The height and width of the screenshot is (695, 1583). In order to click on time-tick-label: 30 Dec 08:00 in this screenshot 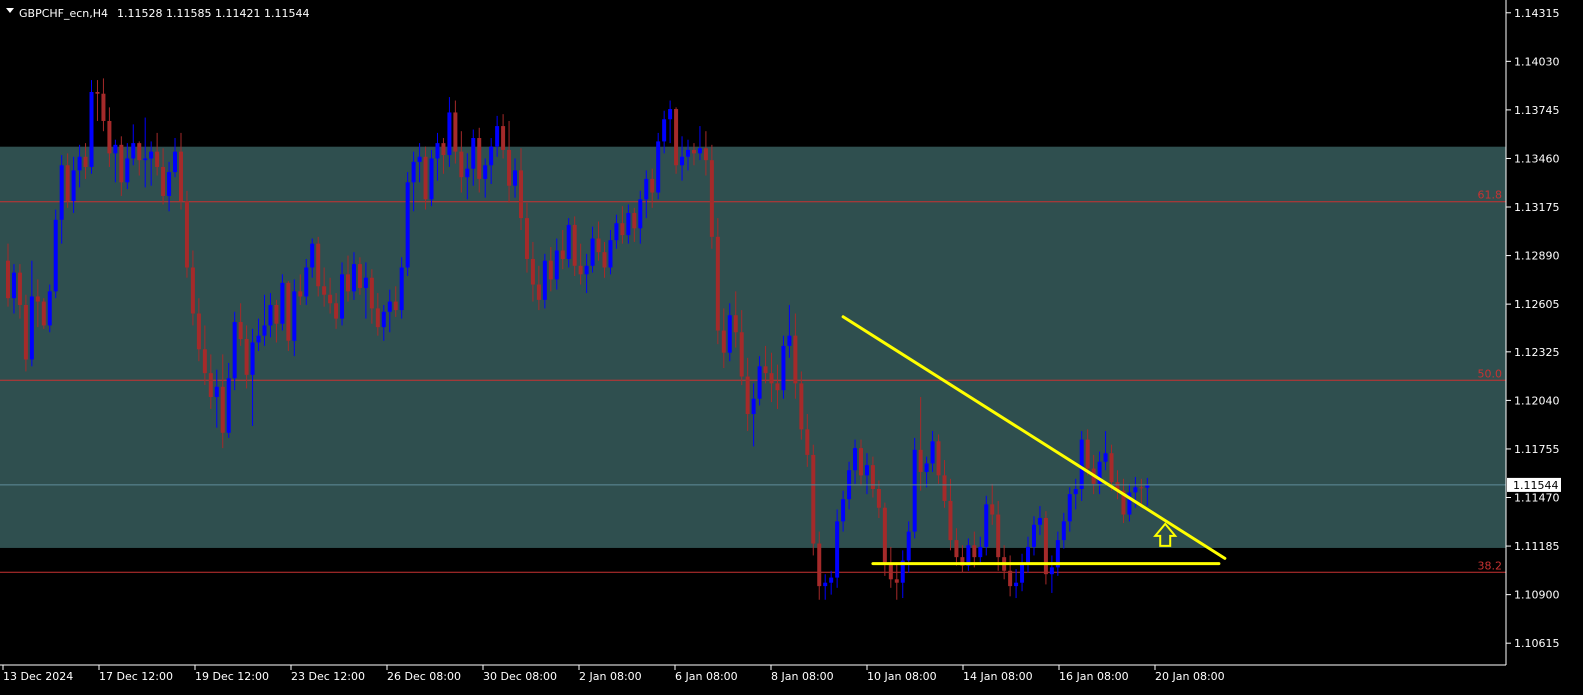, I will do `click(520, 676)`.